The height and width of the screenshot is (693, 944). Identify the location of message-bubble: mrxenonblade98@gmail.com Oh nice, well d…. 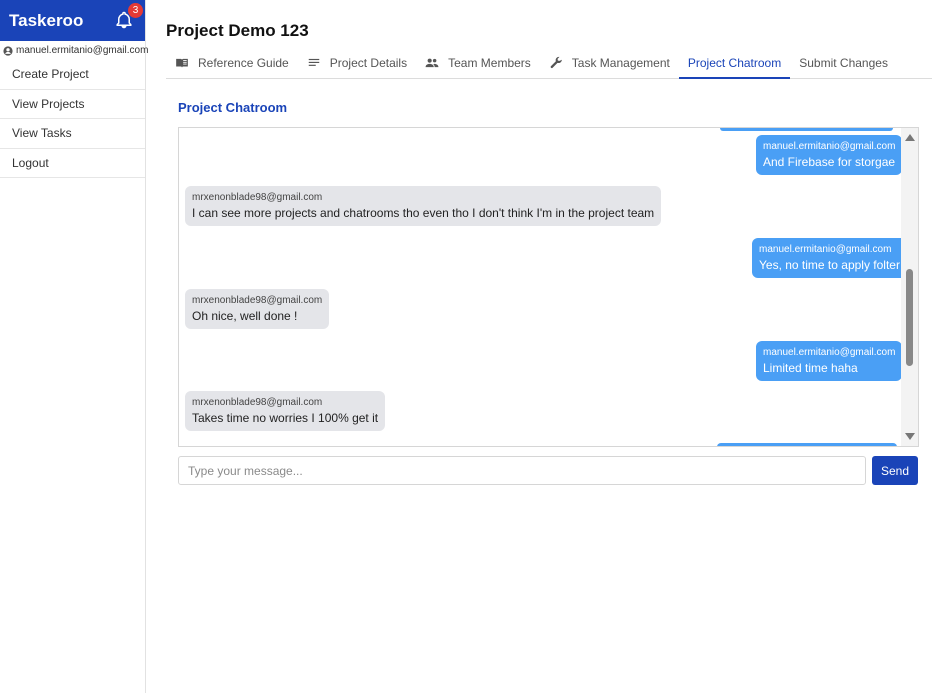
(257, 309).